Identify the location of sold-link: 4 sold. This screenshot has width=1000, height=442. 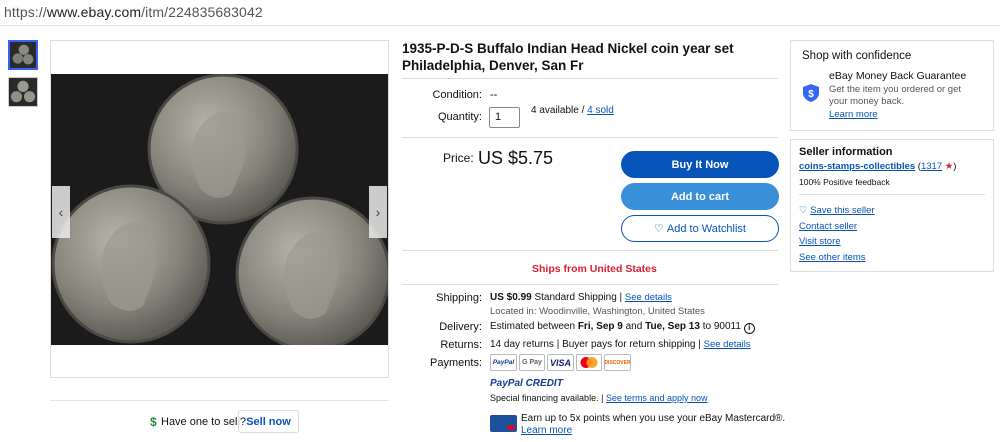
(600, 110).